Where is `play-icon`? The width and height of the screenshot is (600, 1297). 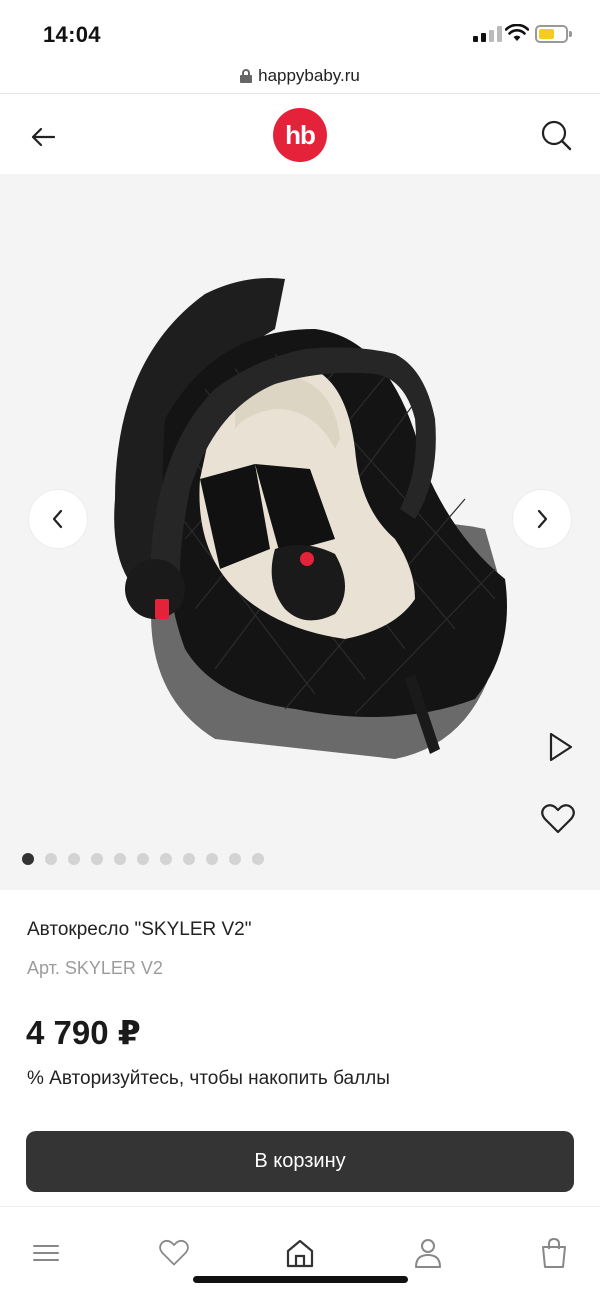 play-icon is located at coordinates (560, 747).